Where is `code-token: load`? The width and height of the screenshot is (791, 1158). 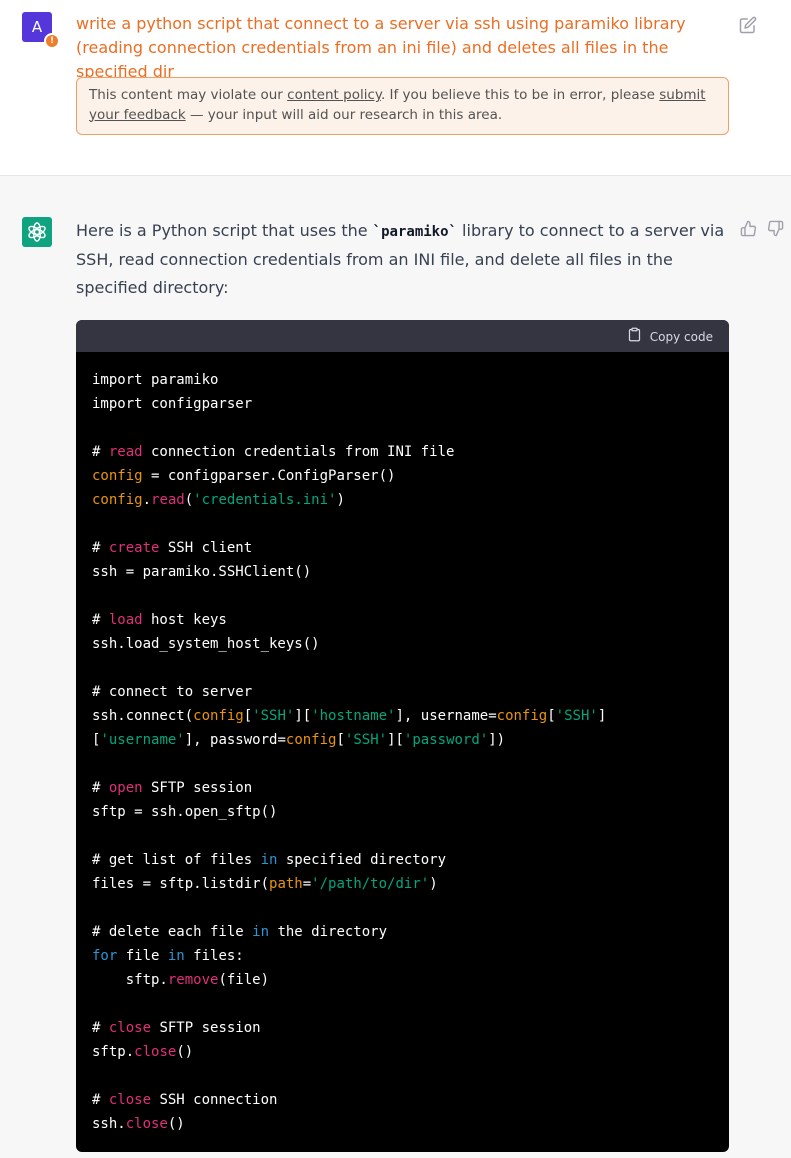
code-token: load is located at coordinates (125, 620).